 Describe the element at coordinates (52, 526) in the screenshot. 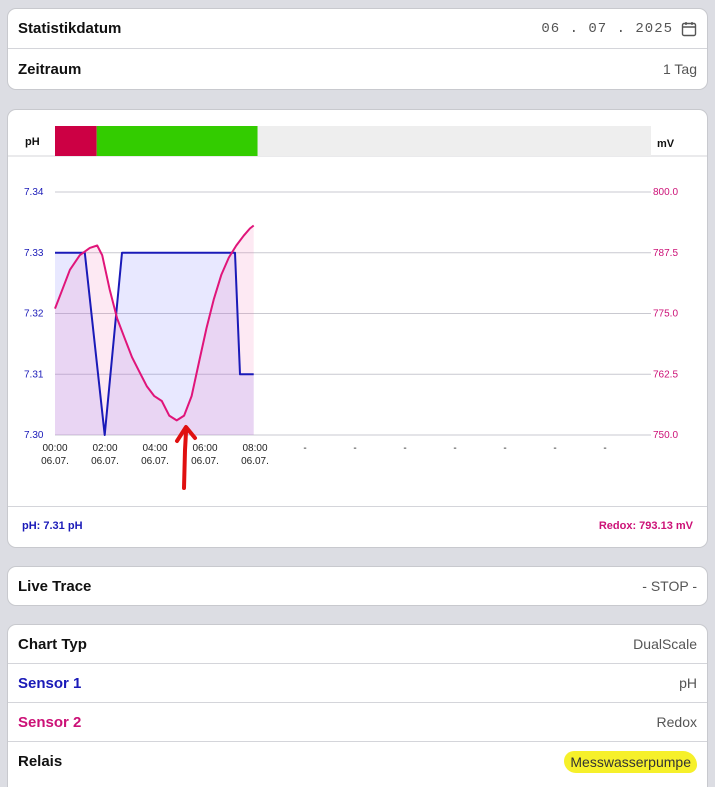

I see `ph-current-value: pH: 7.31 pH` at that location.